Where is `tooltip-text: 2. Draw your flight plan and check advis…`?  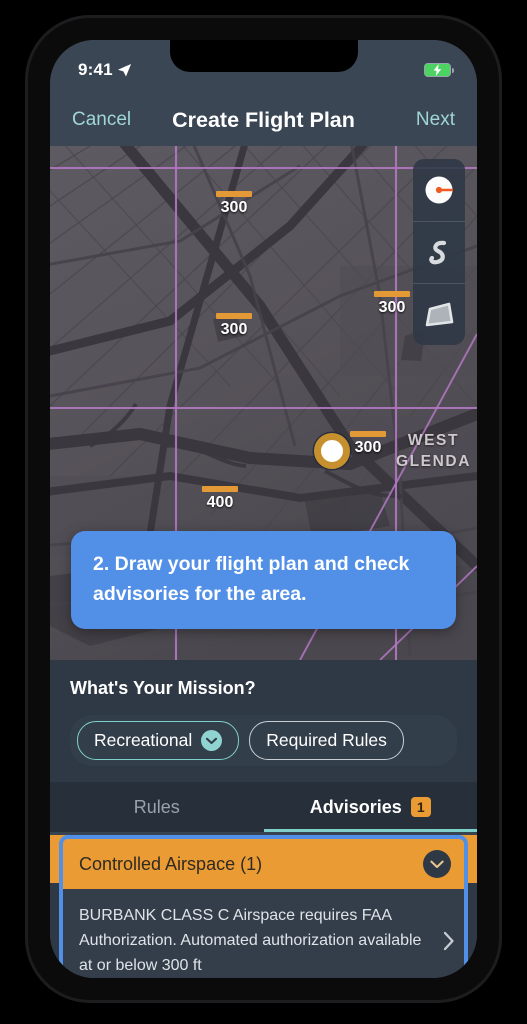
tooltip-text: 2. Draw your flight plan and check advis… is located at coordinates (251, 579).